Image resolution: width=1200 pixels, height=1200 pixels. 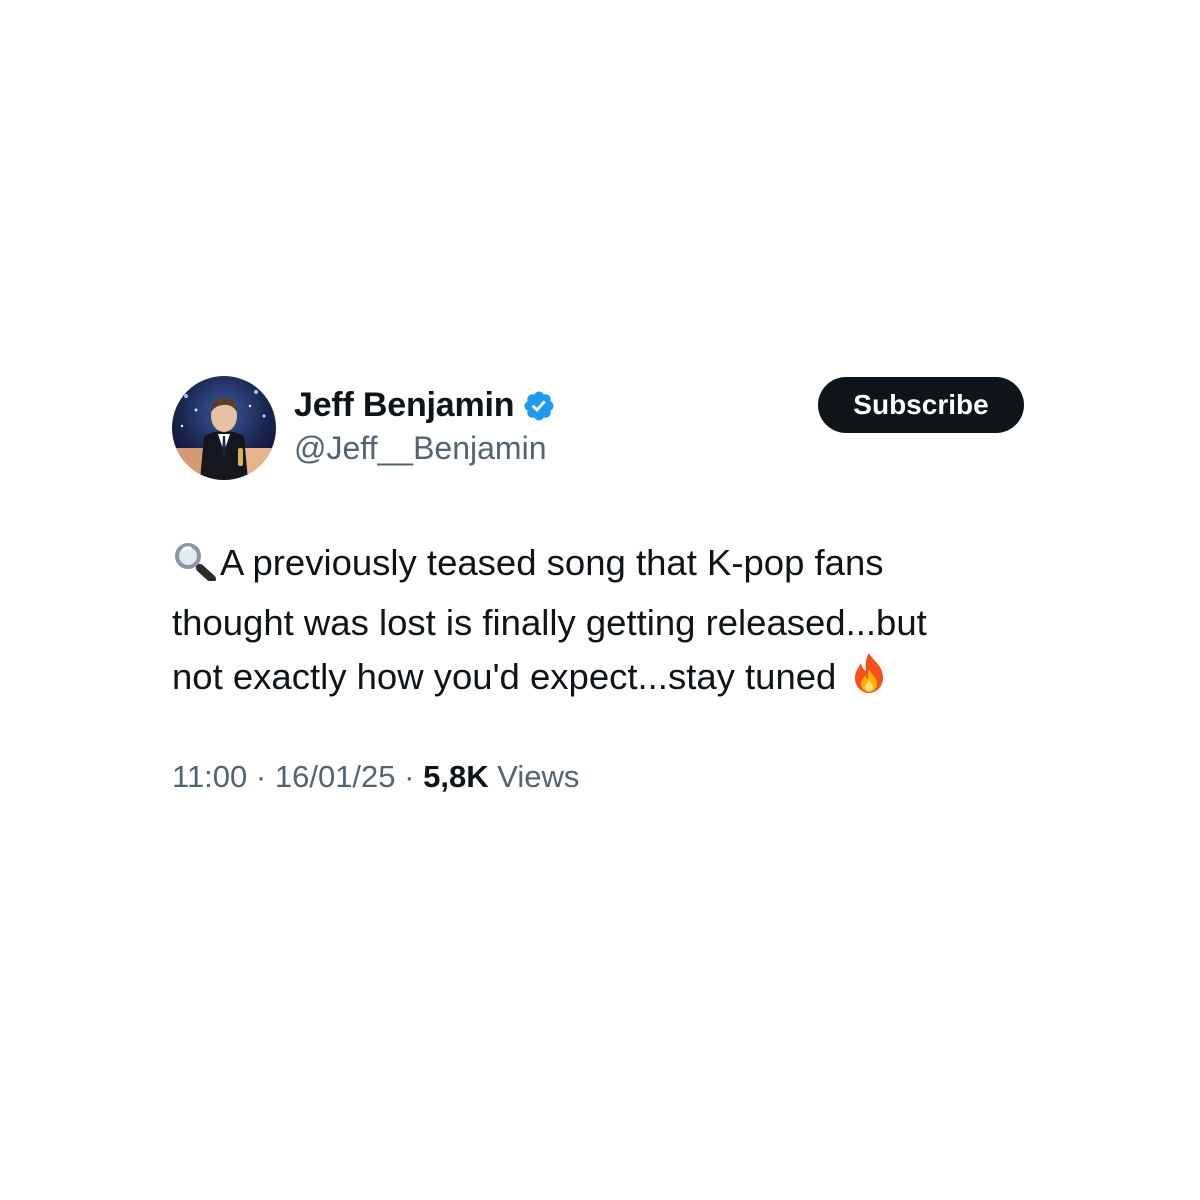 What do you see at coordinates (921, 405) in the screenshot?
I see `subscribe-button: Subscribe` at bounding box center [921, 405].